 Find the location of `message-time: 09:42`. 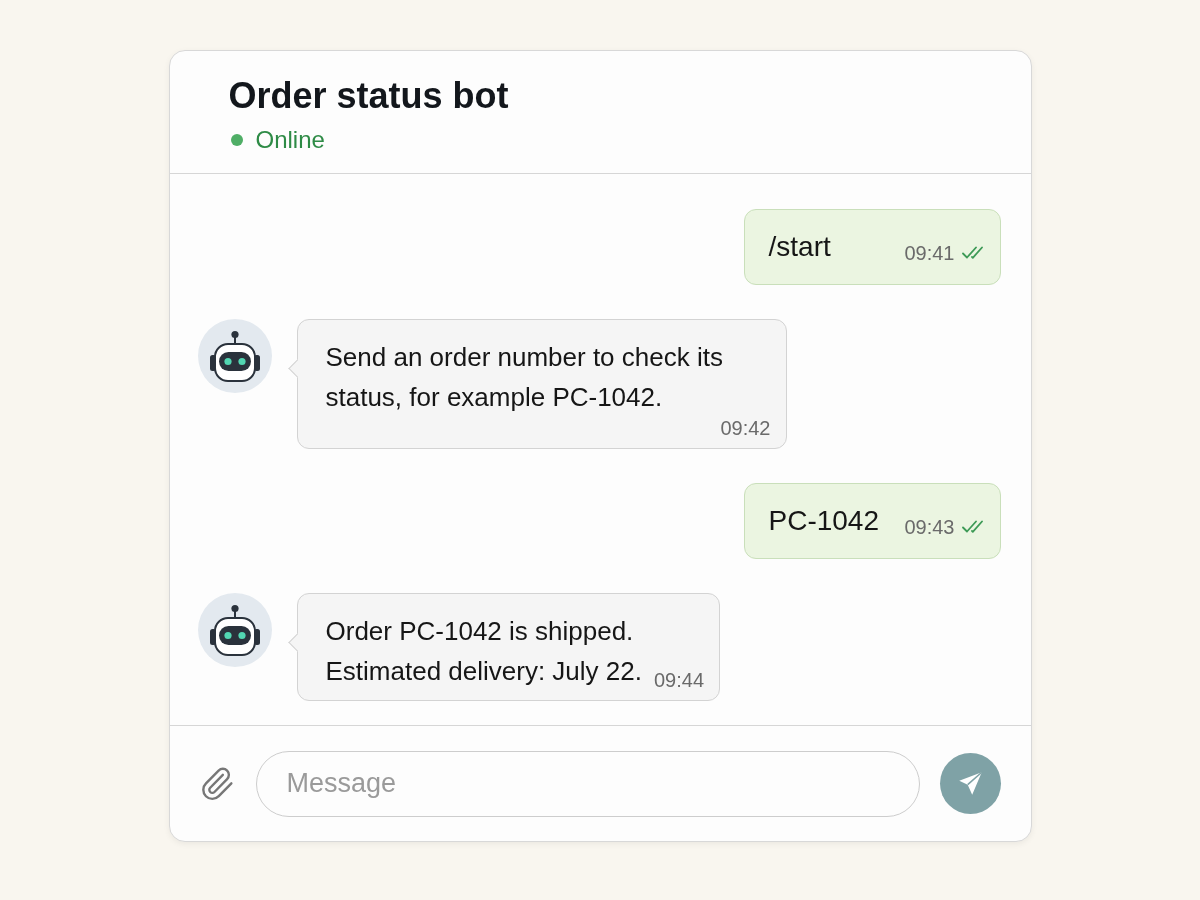

message-time: 09:42 is located at coordinates (745, 428).